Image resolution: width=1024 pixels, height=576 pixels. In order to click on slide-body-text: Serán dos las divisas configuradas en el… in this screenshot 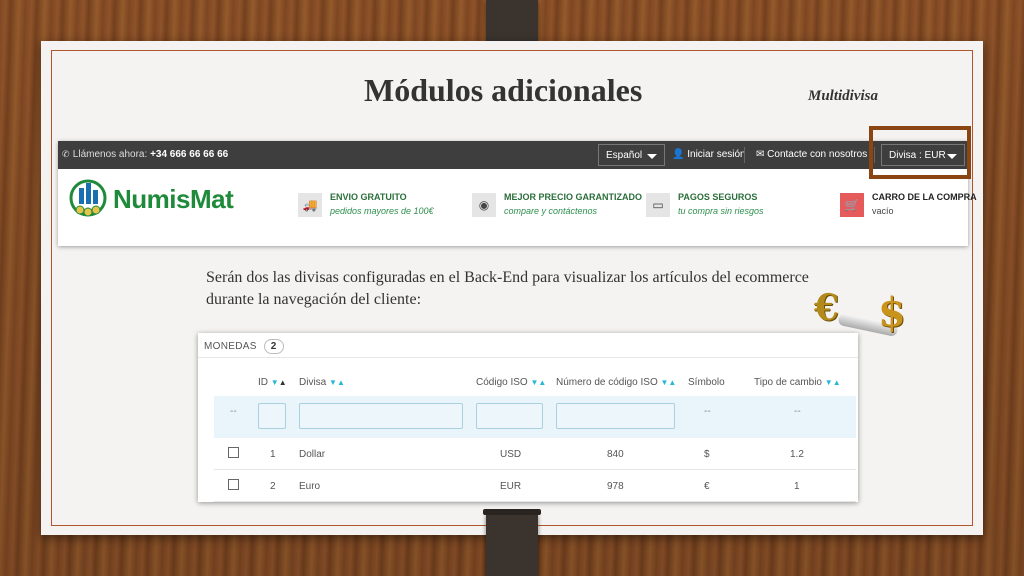, I will do `click(507, 288)`.